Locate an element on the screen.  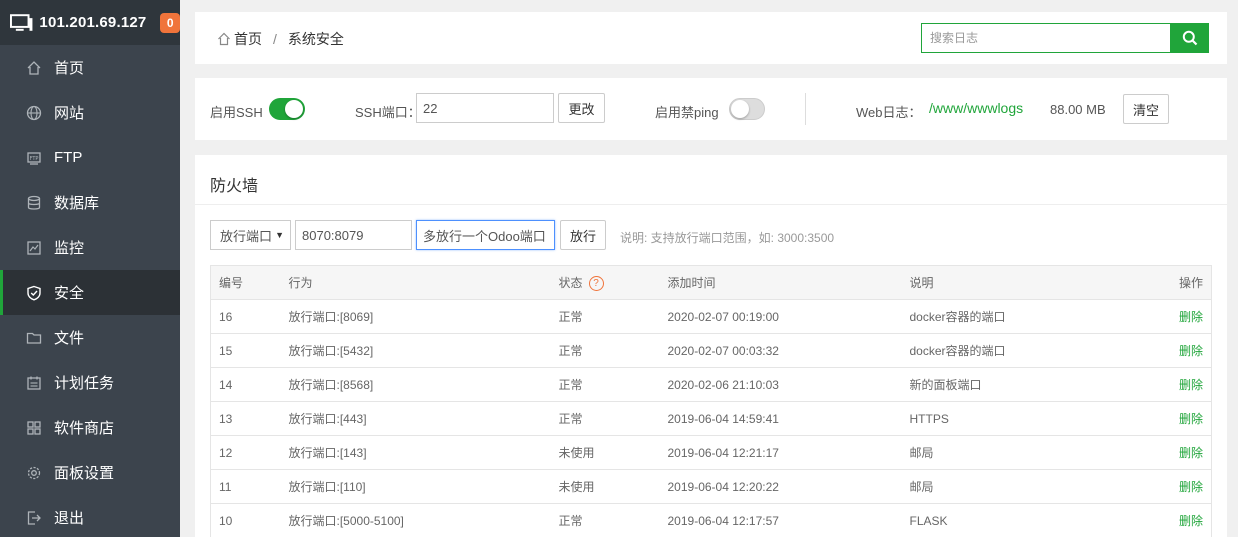
cell-id: 12 is located at coordinates (245, 452).